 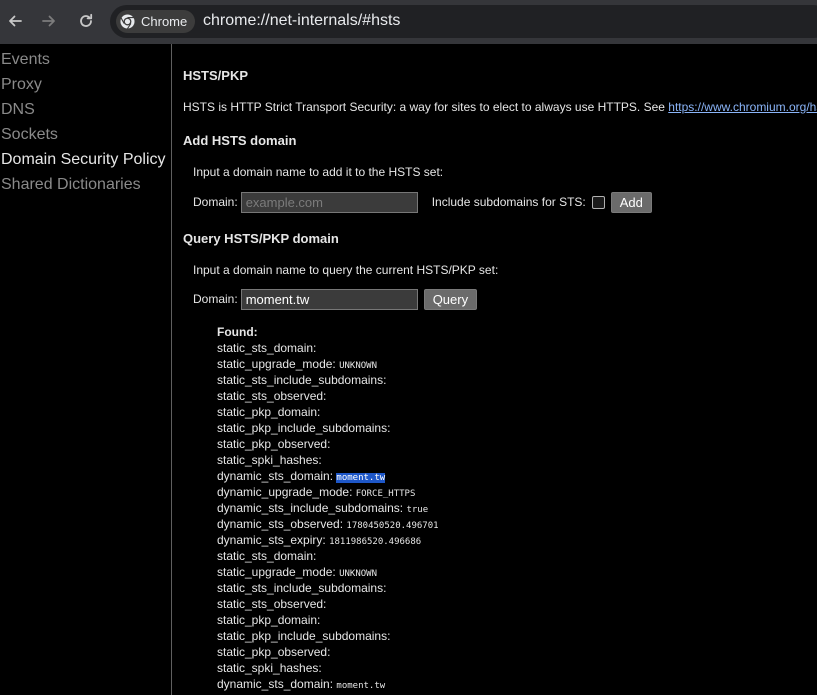 I want to click on sidebar-item-dns: DNS, so click(x=85, y=109).